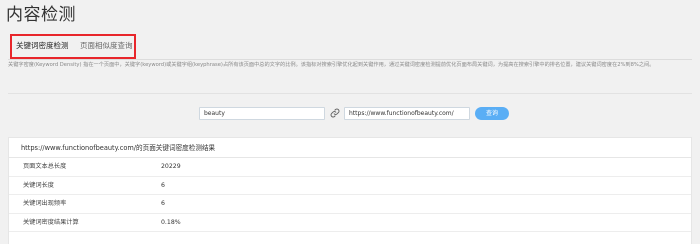 The width and height of the screenshot is (700, 244). What do you see at coordinates (51, 222) in the screenshot?
I see `row-label: 关键词密度结果计算` at bounding box center [51, 222].